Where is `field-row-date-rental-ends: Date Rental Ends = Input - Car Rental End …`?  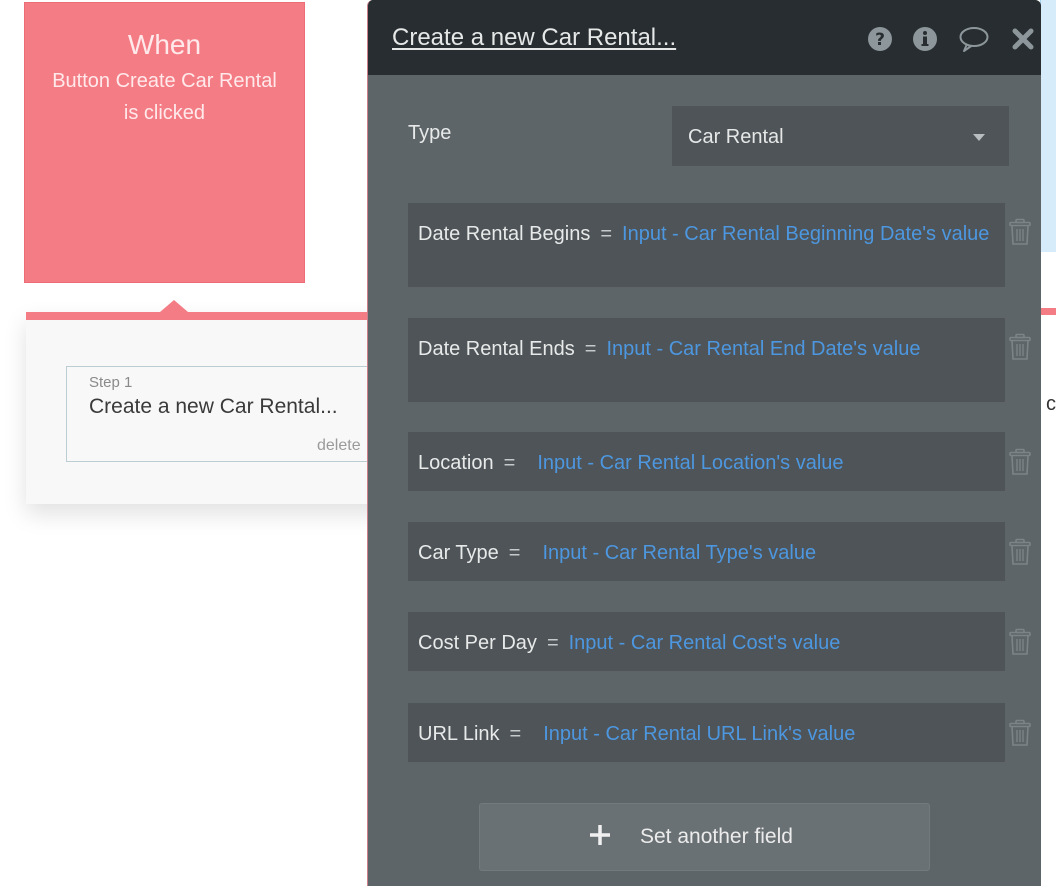 field-row-date-rental-ends: Date Rental Ends = Input - Car Rental End … is located at coordinates (706, 360).